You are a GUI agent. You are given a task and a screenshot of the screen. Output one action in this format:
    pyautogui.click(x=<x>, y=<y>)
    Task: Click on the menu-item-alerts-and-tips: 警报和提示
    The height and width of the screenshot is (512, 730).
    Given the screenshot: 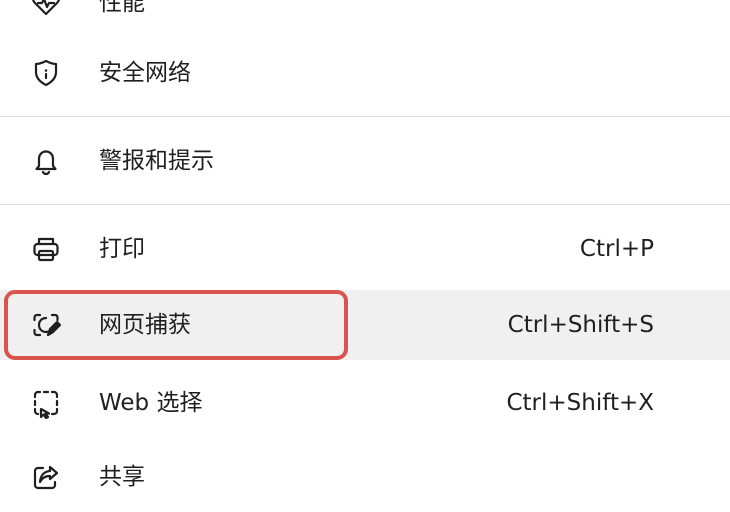 What is the action you would take?
    pyautogui.click(x=365, y=161)
    